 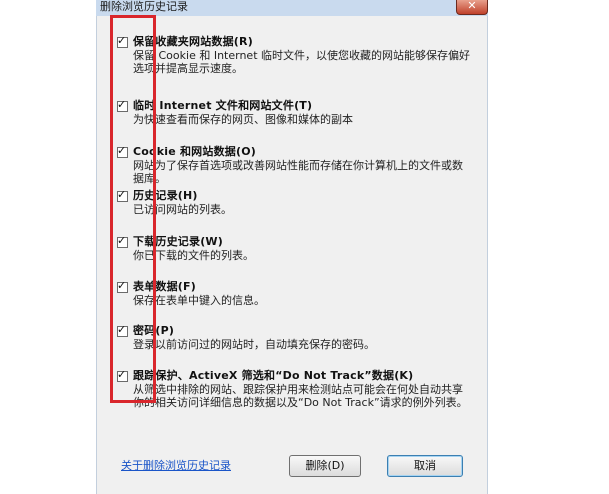 I want to click on close-icon: ✕, so click(x=472, y=6).